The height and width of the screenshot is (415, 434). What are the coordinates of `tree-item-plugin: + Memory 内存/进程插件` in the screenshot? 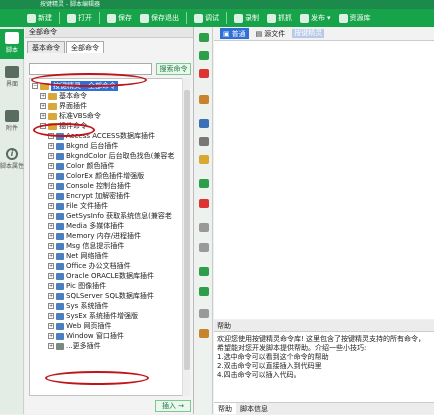 It's located at (94, 236).